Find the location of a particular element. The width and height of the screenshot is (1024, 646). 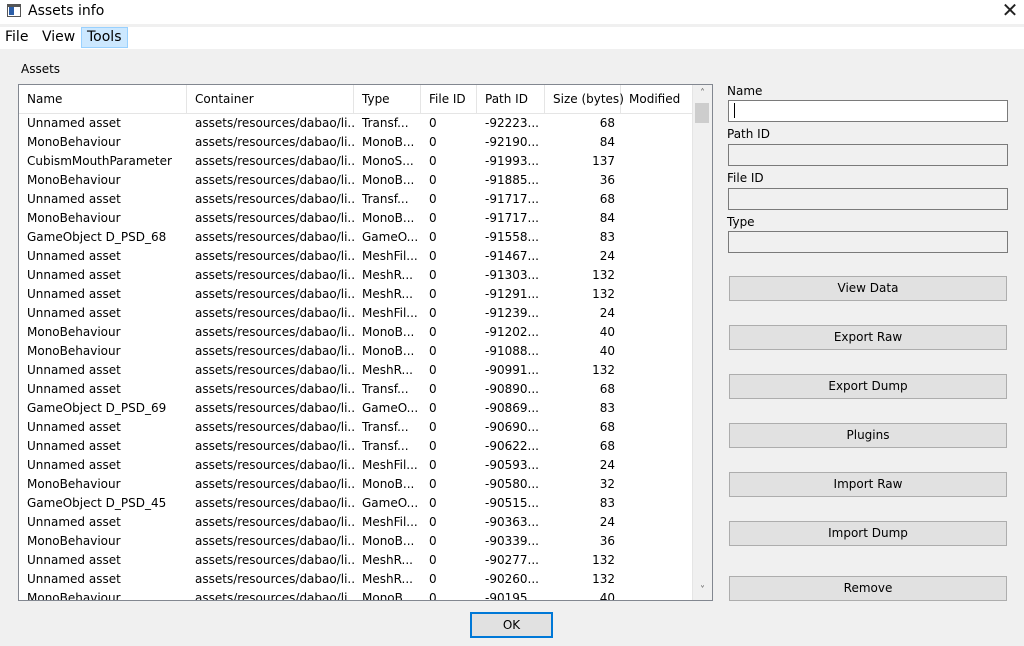

column-header-modified: Modified is located at coordinates (656, 99).